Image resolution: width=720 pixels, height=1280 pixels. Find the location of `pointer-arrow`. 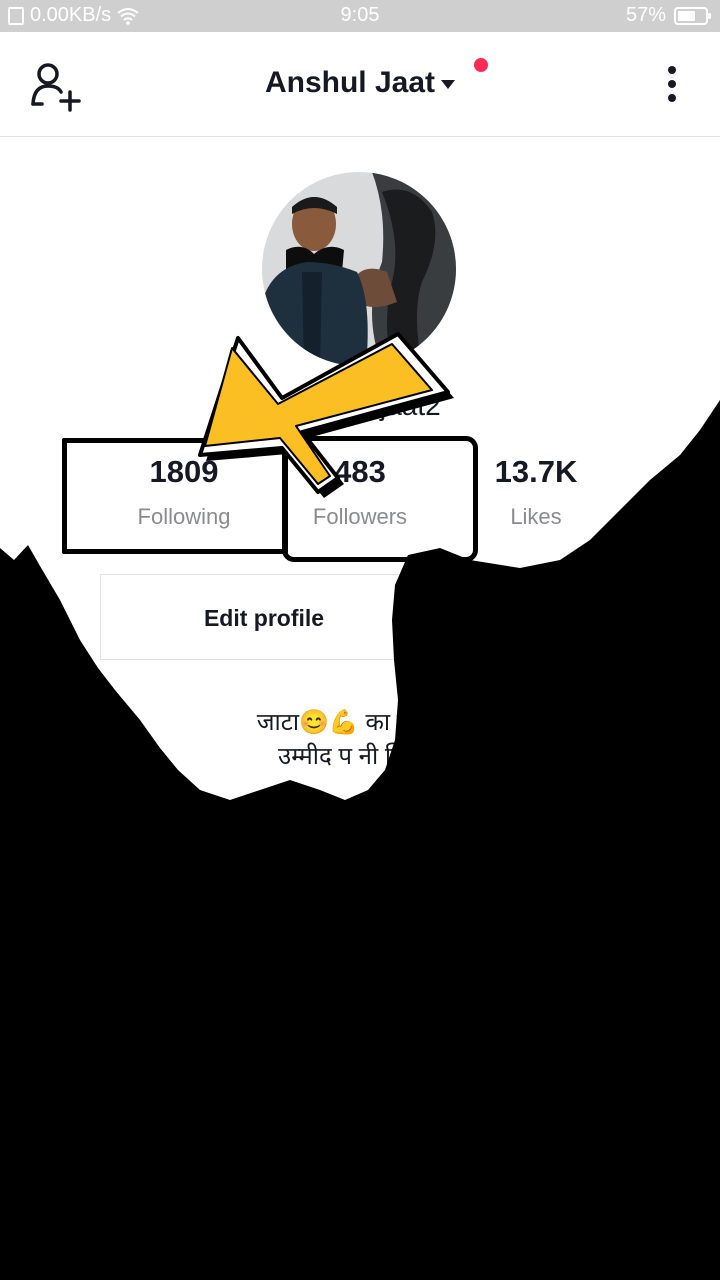

pointer-arrow is located at coordinates (326, 415).